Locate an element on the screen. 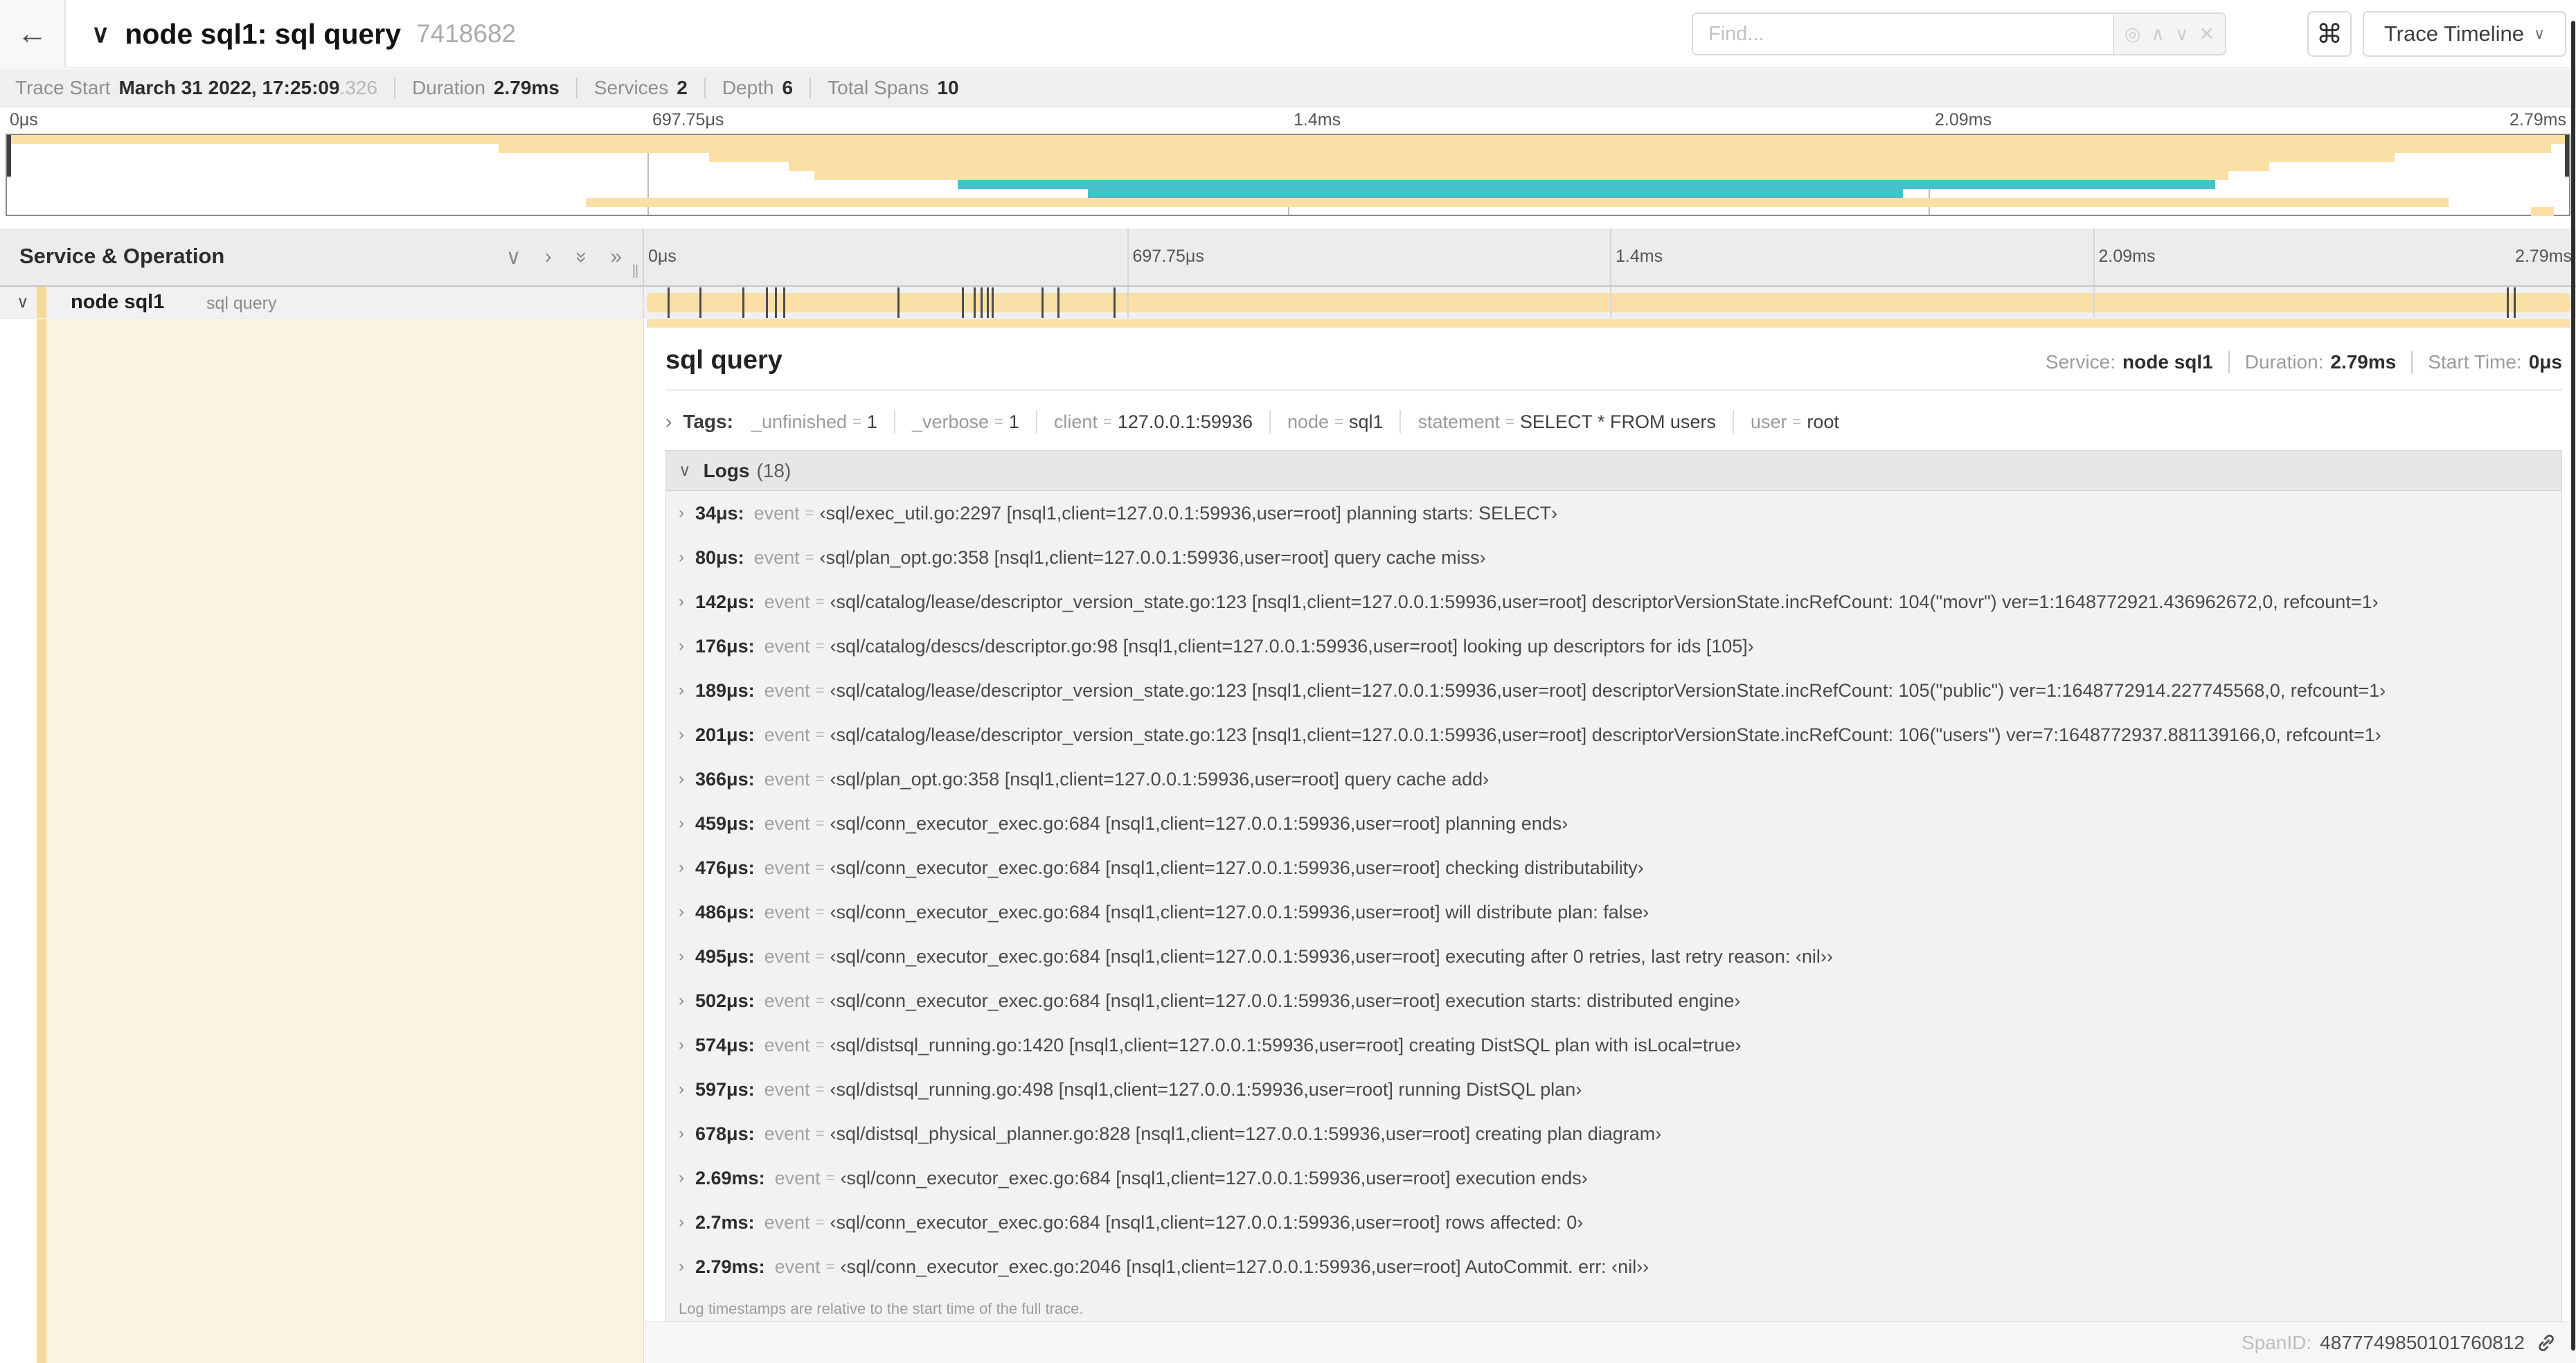 The height and width of the screenshot is (1363, 2576). log-timestamp: 502μs: is located at coordinates (725, 1001).